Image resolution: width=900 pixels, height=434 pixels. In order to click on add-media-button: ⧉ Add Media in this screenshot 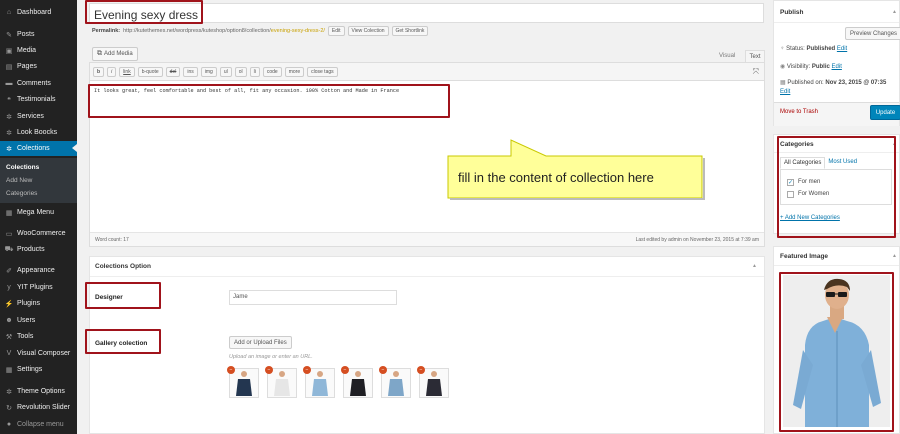, I will do `click(115, 54)`.